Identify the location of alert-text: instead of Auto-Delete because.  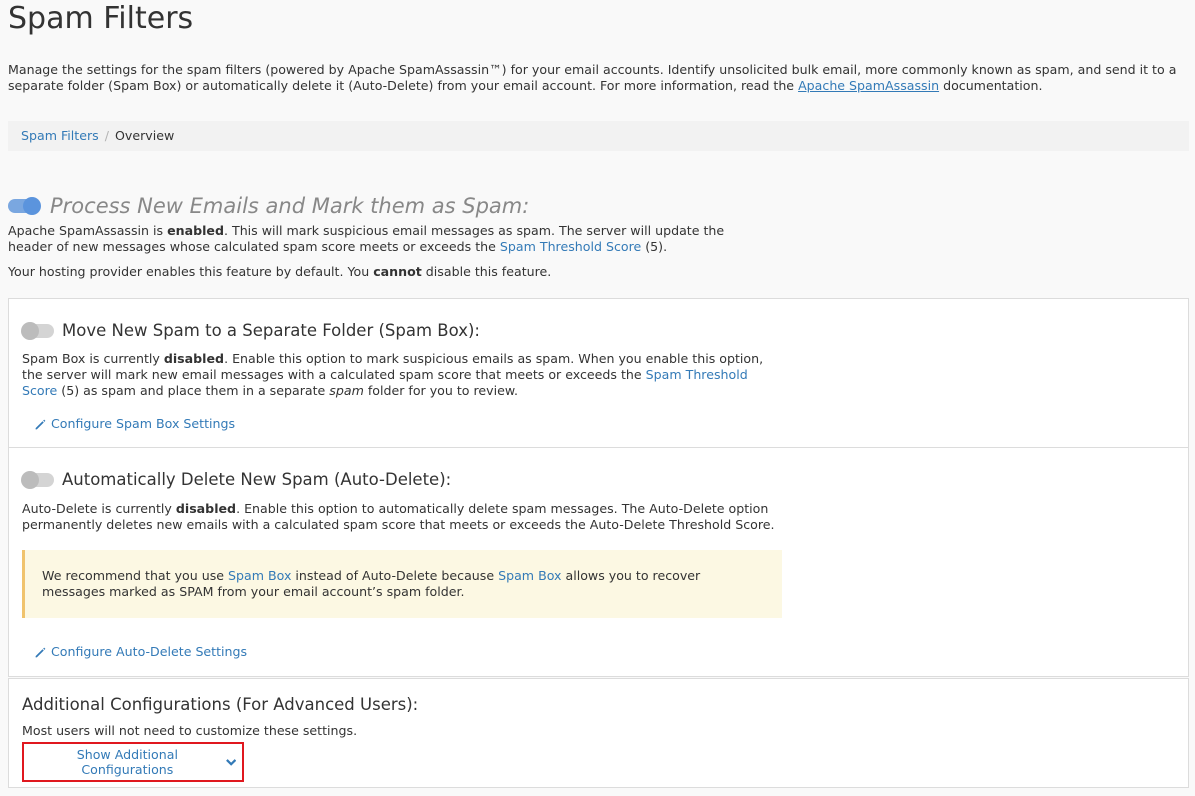
(395, 575).